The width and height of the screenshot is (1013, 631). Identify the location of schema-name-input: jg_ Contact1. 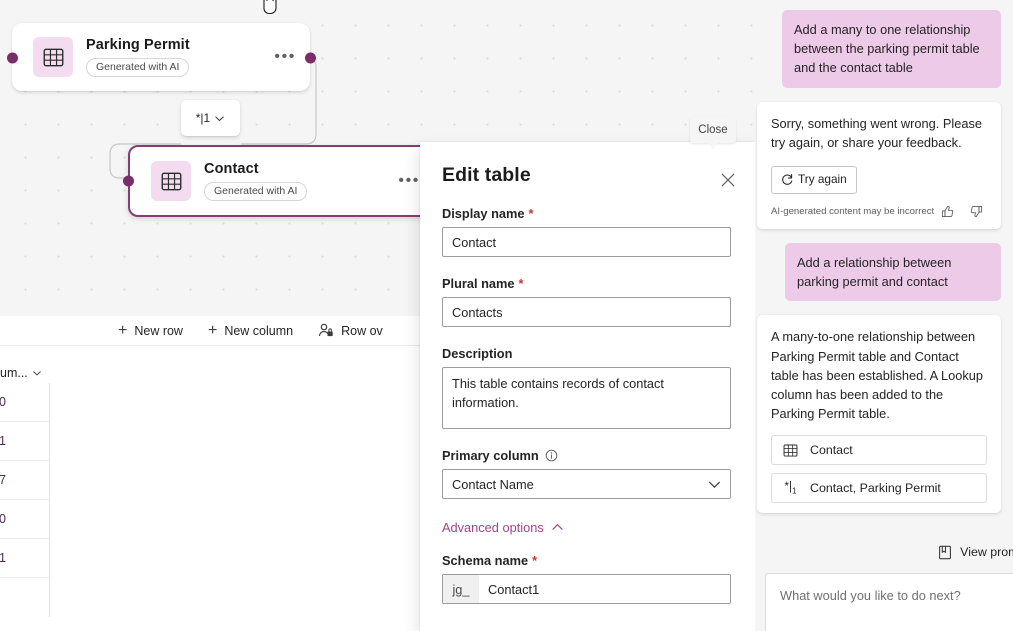
(586, 589).